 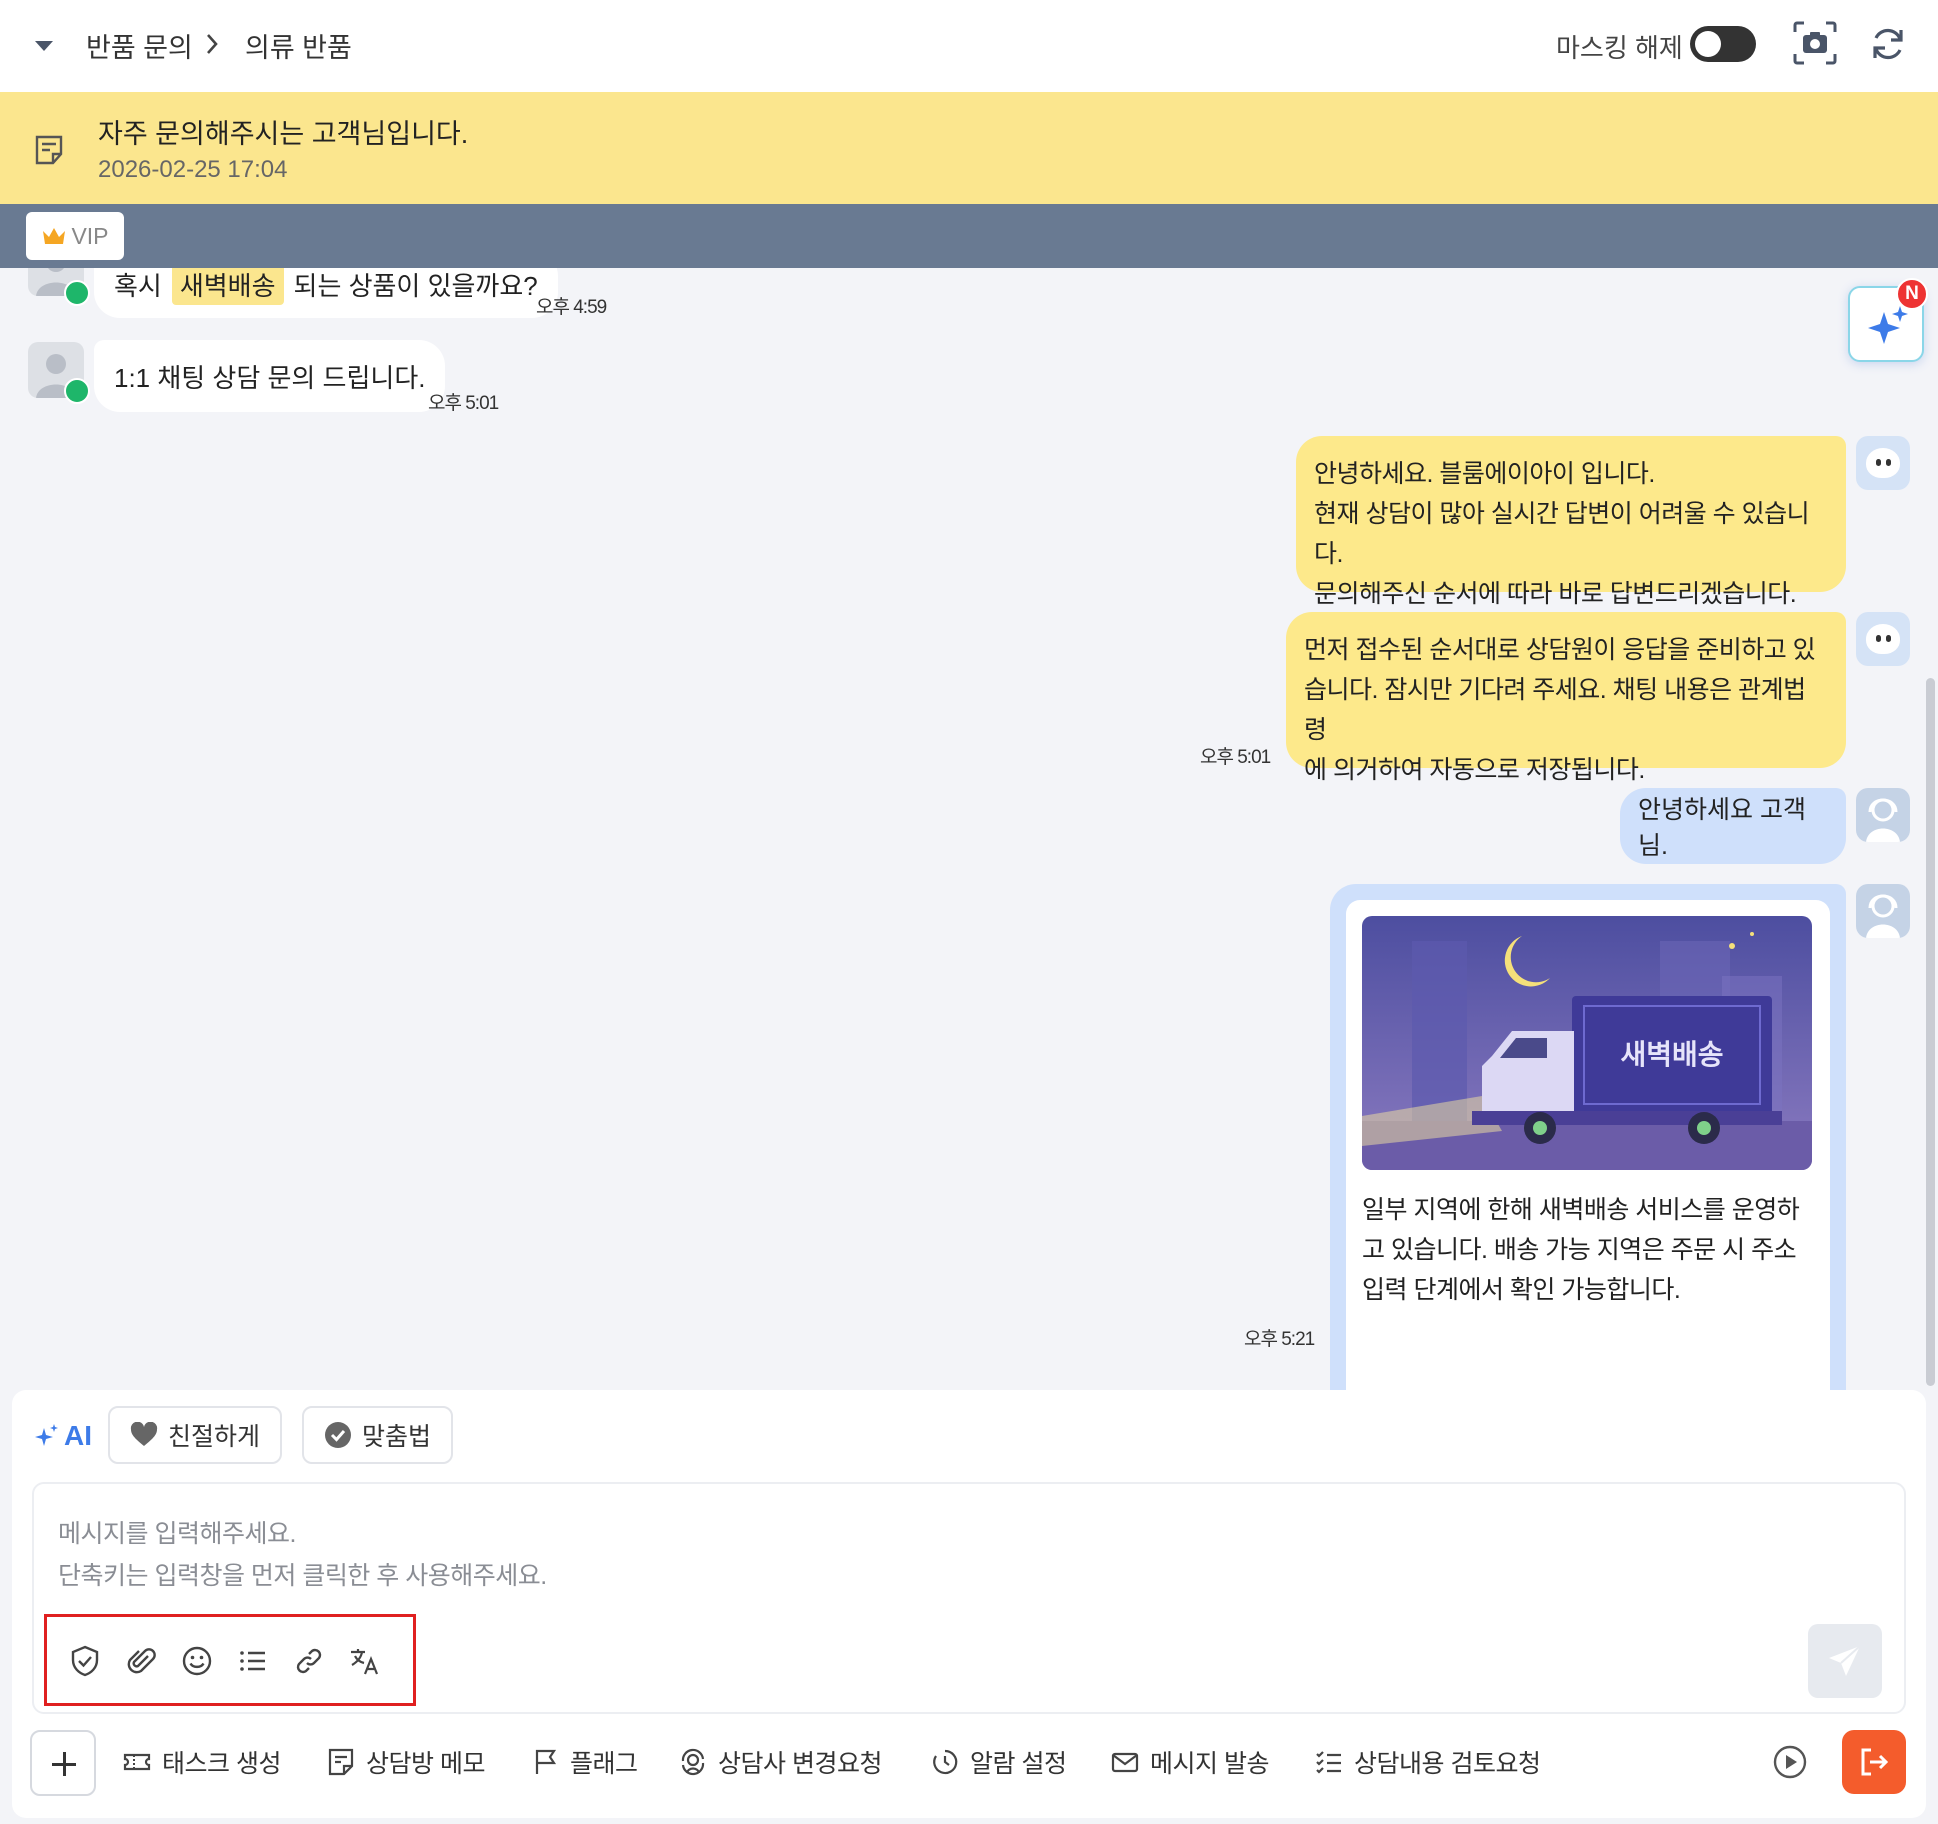 I want to click on clock-icon, so click(x=945, y=1762).